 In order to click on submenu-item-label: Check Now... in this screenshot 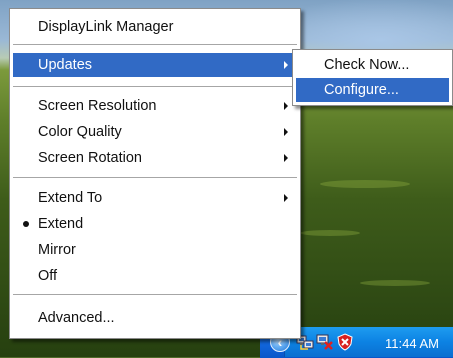, I will do `click(367, 65)`.